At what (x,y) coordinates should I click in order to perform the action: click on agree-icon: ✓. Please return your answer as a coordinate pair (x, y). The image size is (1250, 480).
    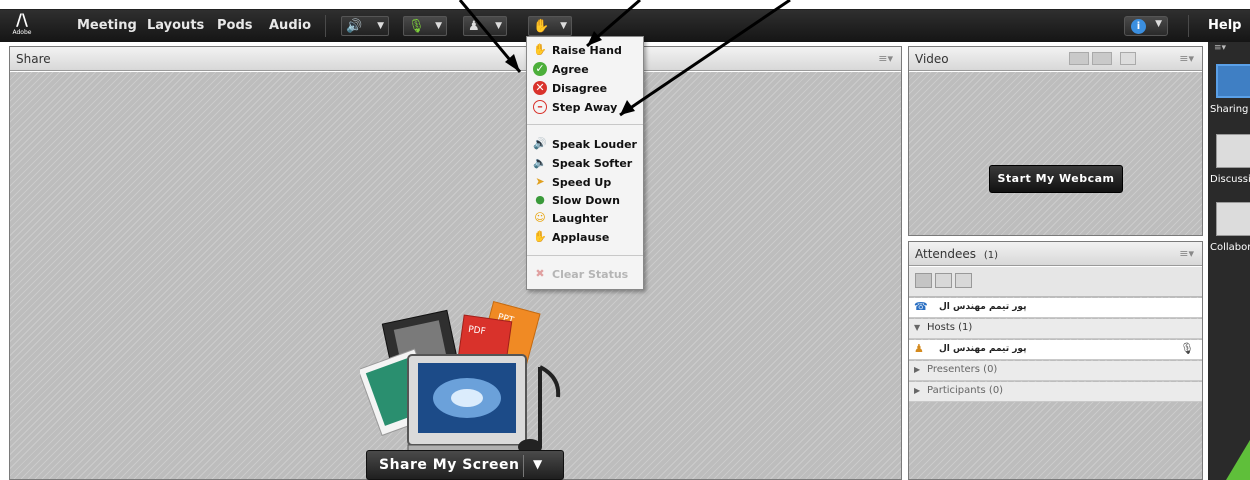
    Looking at the image, I should click on (540, 69).